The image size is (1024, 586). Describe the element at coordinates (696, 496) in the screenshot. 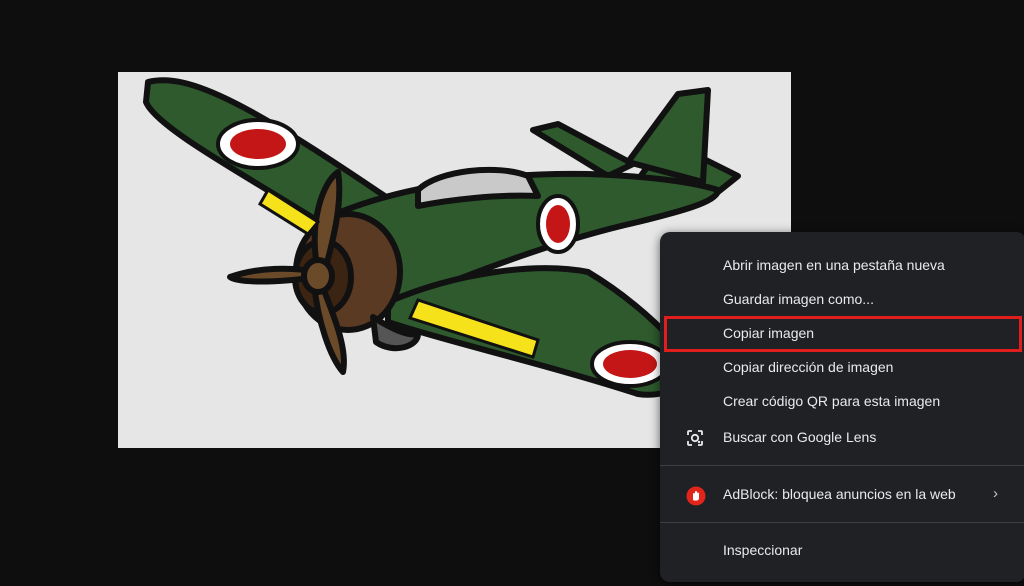

I see `adblock-icon` at that location.